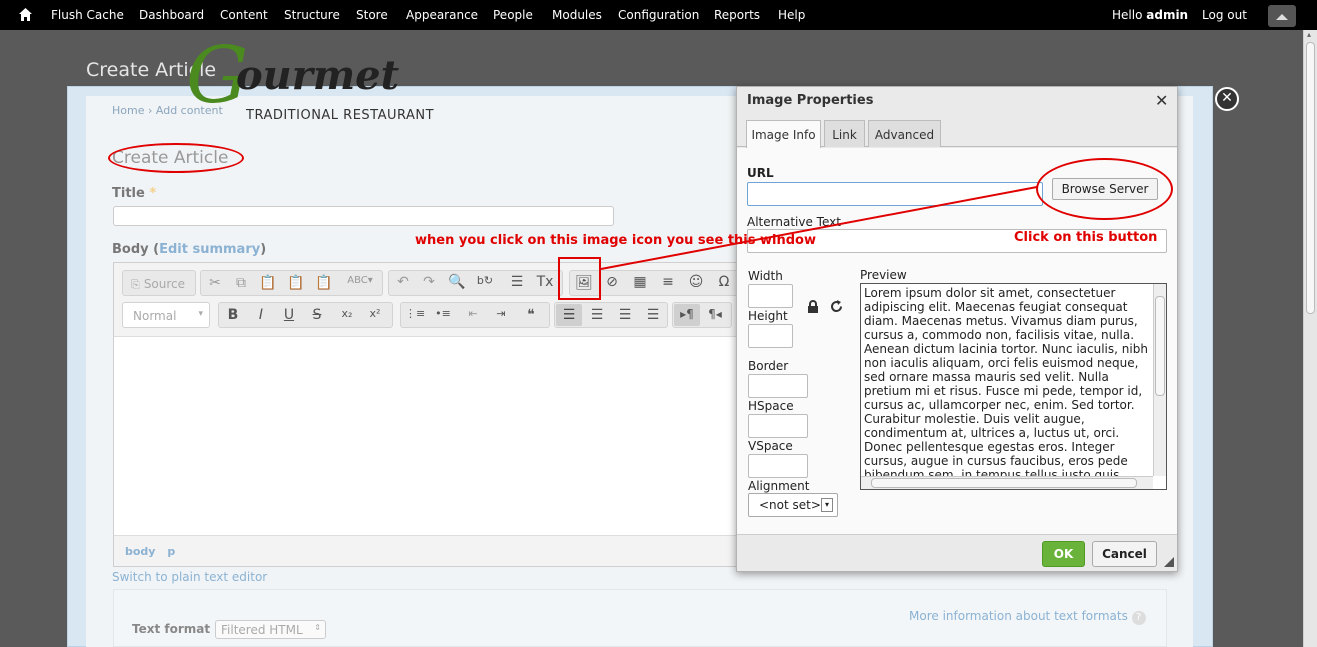  I want to click on scroll-up-icon: ▴, so click(1309, 34).